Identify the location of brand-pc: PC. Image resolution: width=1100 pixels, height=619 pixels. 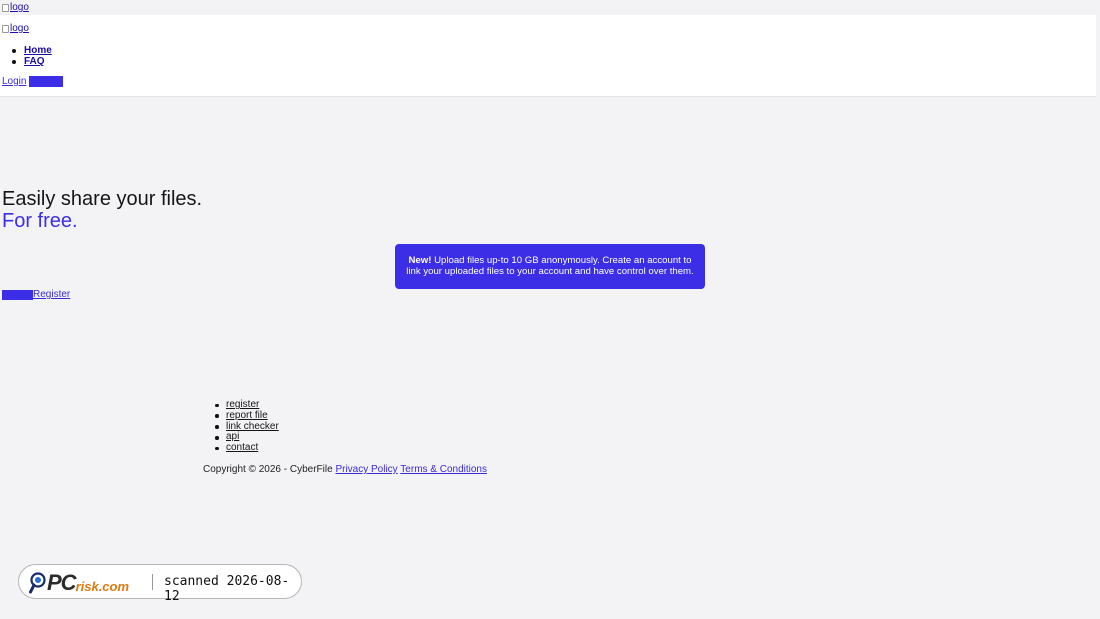
(62, 582).